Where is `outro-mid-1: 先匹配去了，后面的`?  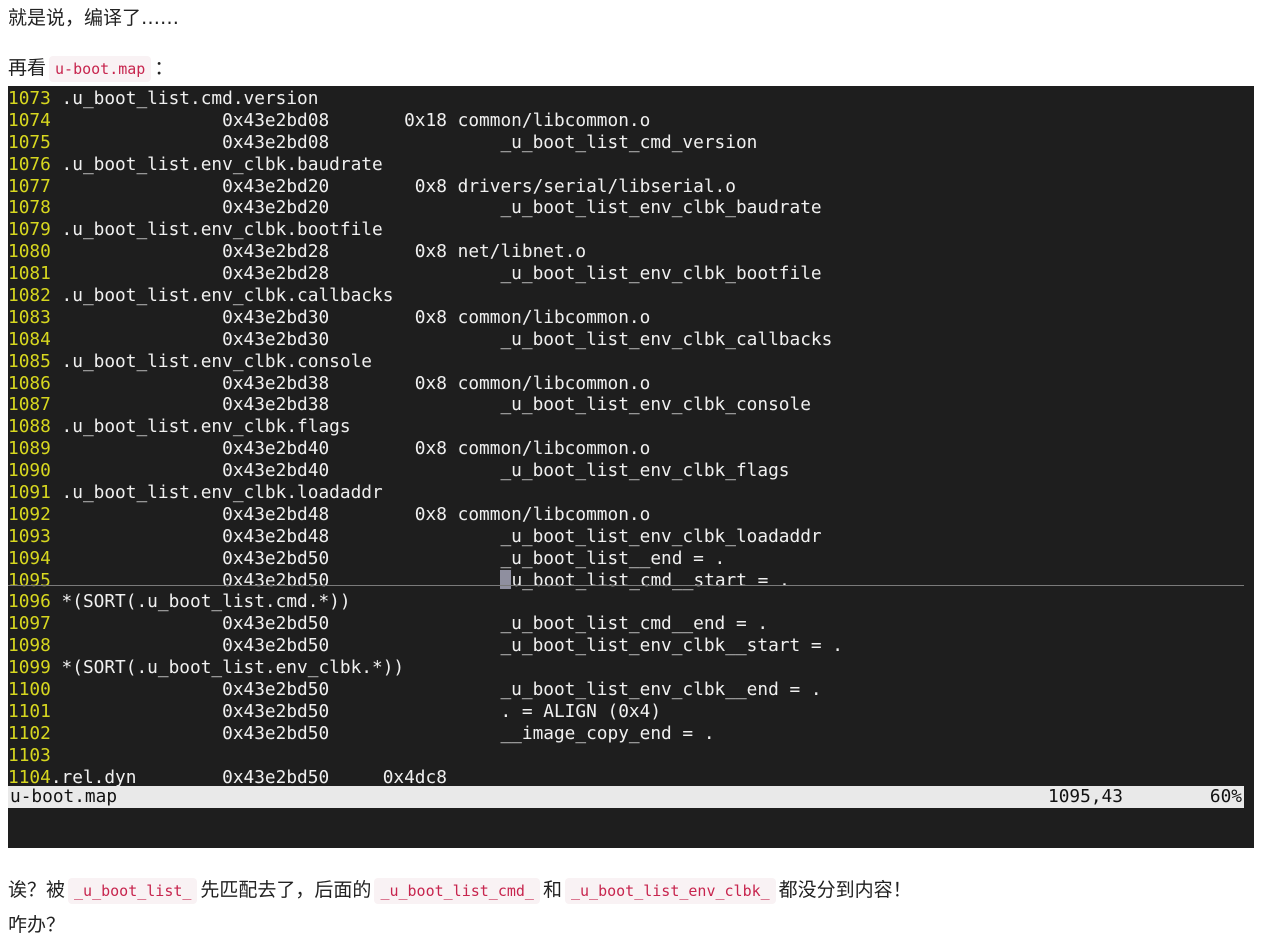
outro-mid-1: 先匹配去了，后面的 is located at coordinates (286, 890).